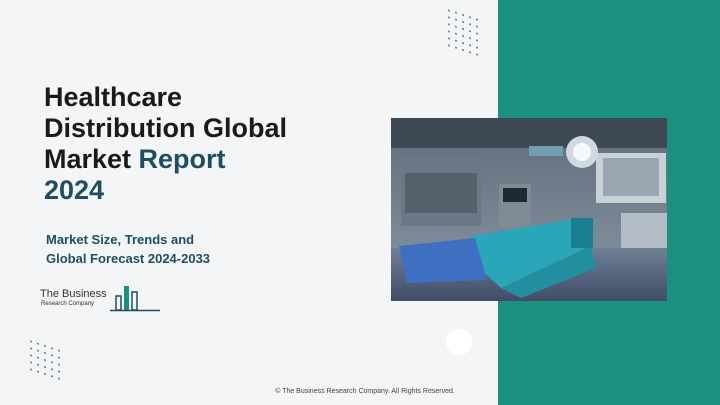 This screenshot has height=405, width=720. I want to click on white-circle-decoration, so click(459, 342).